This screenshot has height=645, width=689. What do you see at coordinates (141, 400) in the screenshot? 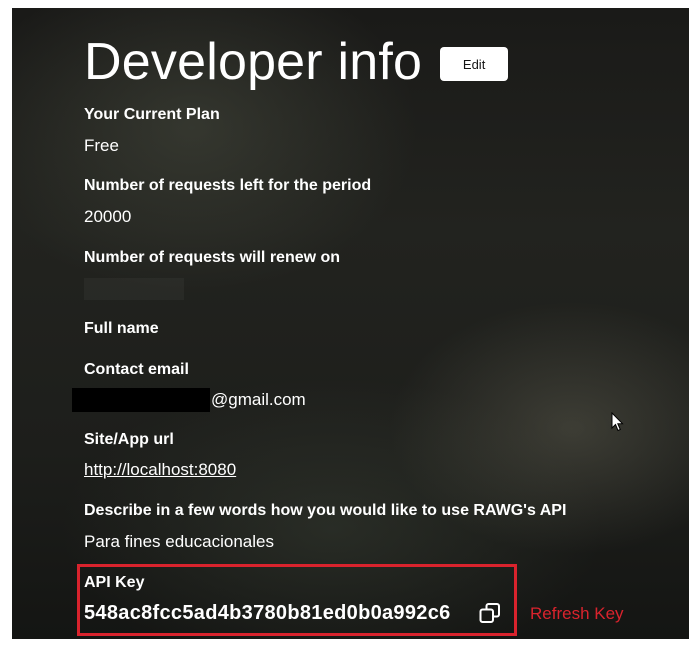
I see `email-redaction-block` at bounding box center [141, 400].